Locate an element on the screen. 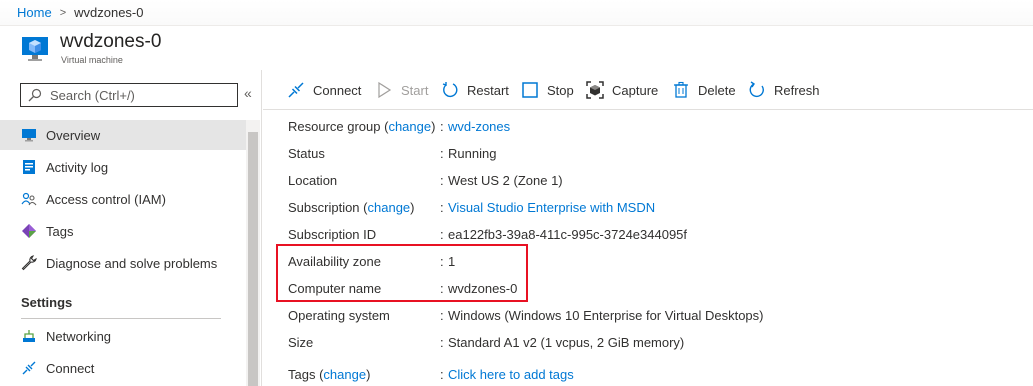 This screenshot has height=386, width=1033. highlight-annotation-box is located at coordinates (402, 273).